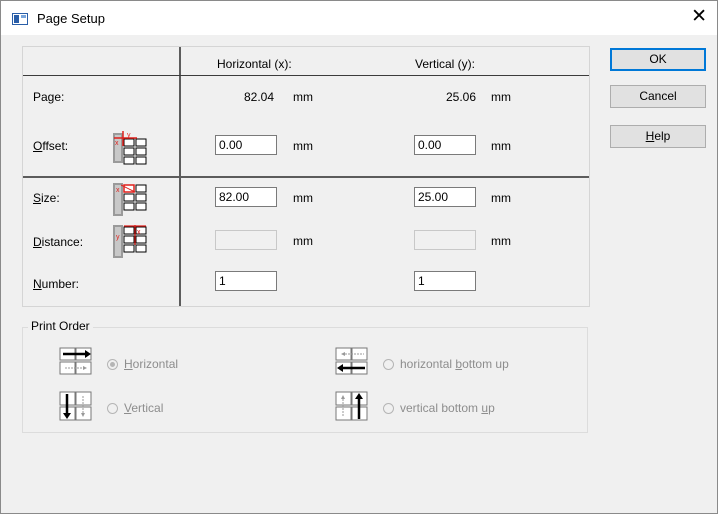 The image size is (718, 514). What do you see at coordinates (445, 197) in the screenshot?
I see `size-vertical-input: 25.00` at bounding box center [445, 197].